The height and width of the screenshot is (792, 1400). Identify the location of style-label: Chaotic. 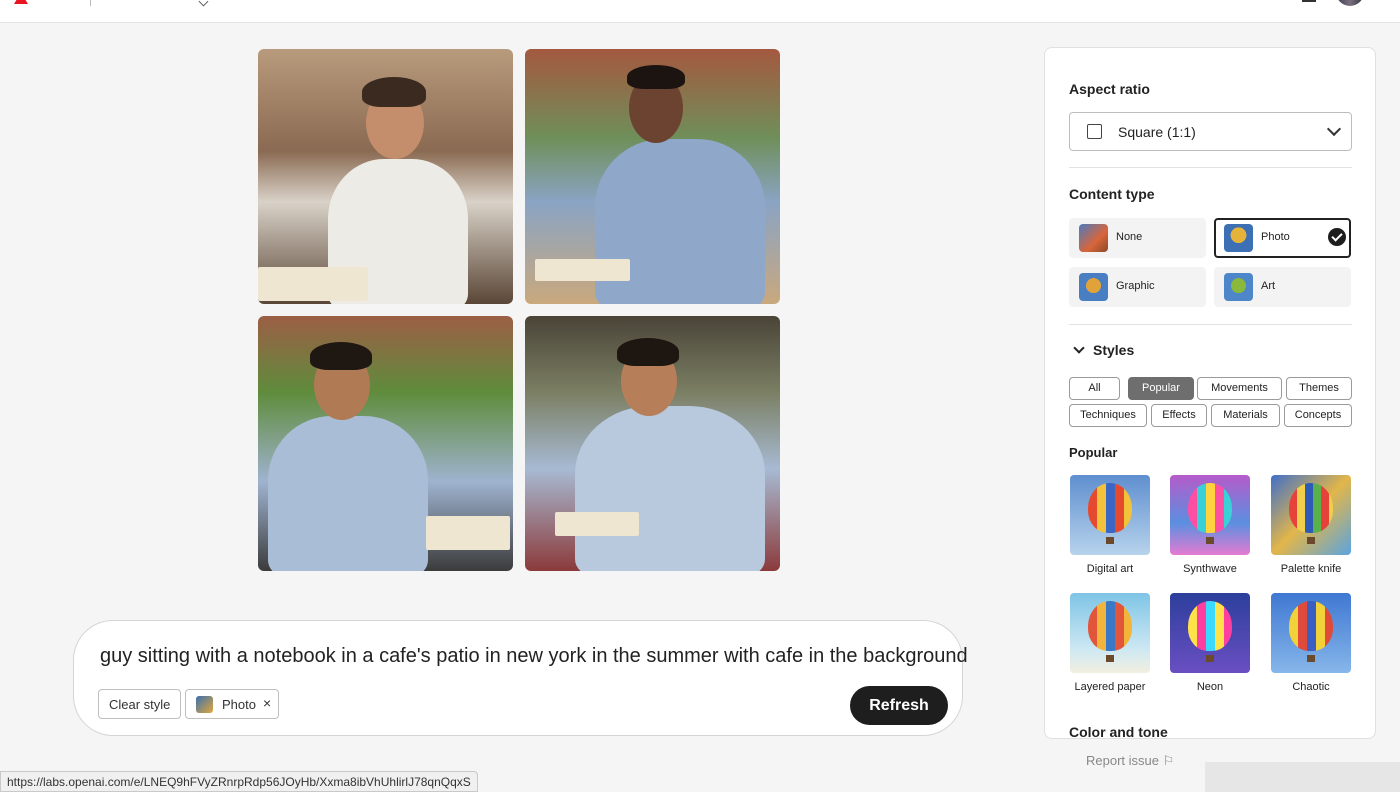
(1311, 687).